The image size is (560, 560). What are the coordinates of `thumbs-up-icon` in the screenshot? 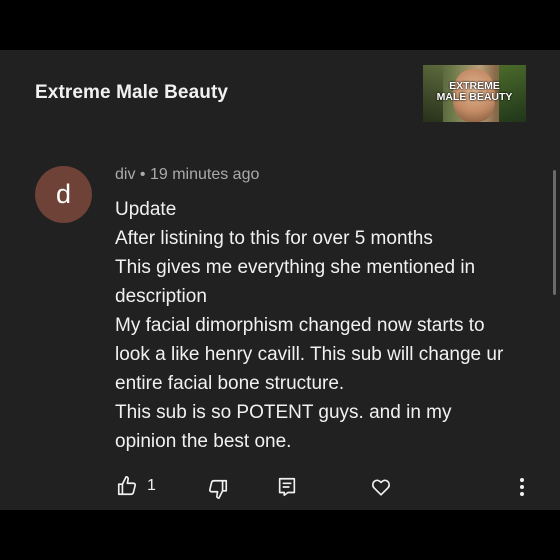 It's located at (127, 486).